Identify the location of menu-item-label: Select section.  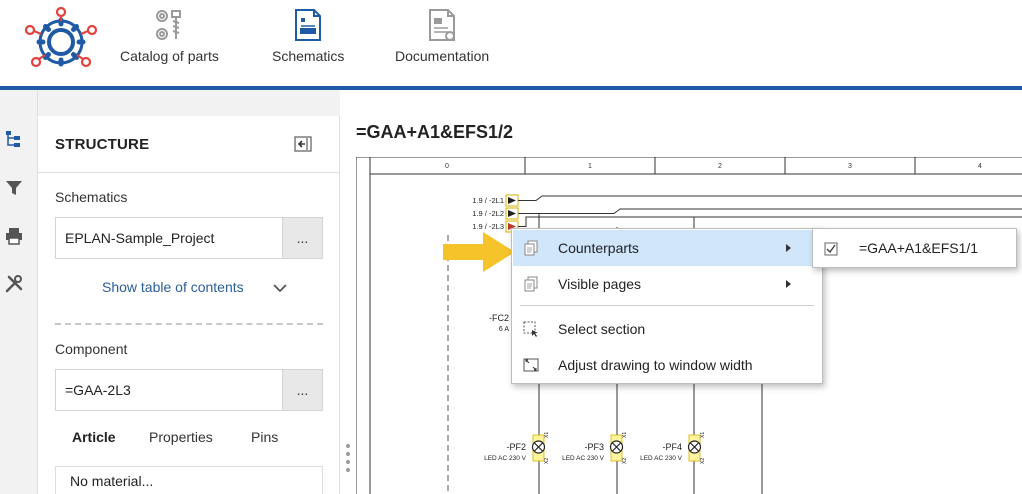
(602, 329).